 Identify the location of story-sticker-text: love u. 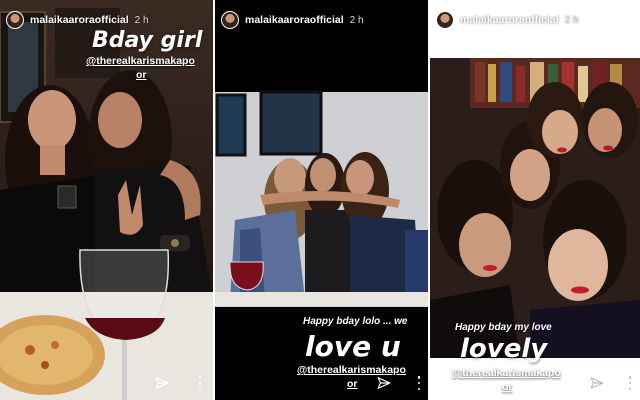
(353, 346).